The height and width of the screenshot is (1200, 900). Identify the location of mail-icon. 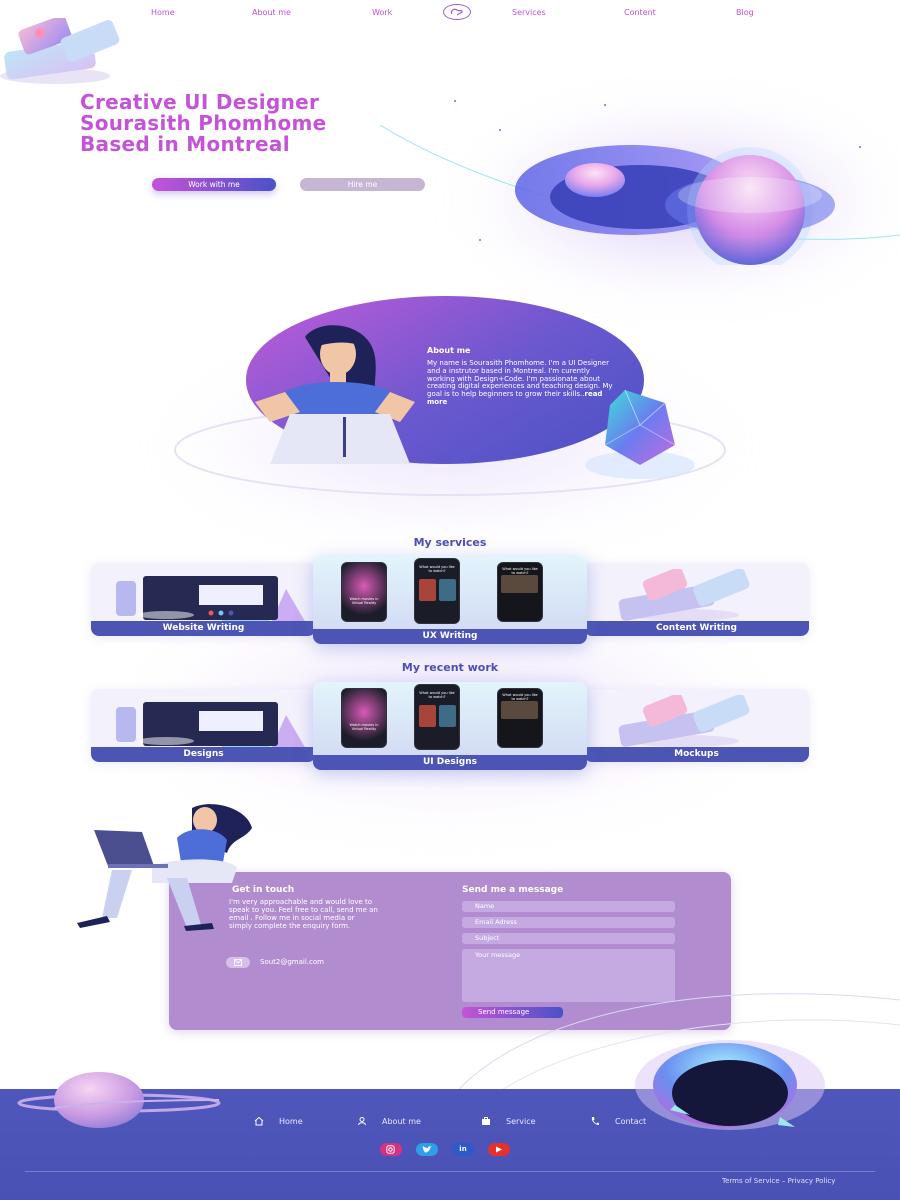
(238, 962).